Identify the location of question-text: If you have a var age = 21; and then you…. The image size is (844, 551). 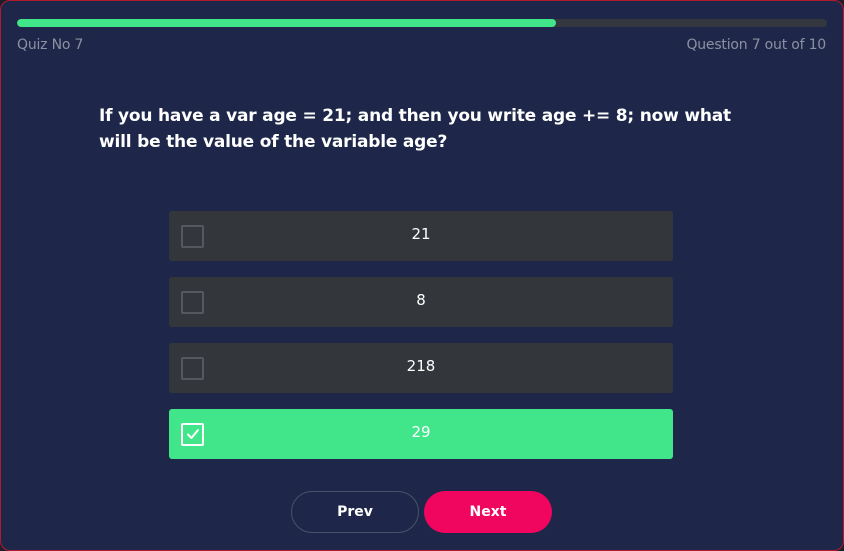
(415, 129).